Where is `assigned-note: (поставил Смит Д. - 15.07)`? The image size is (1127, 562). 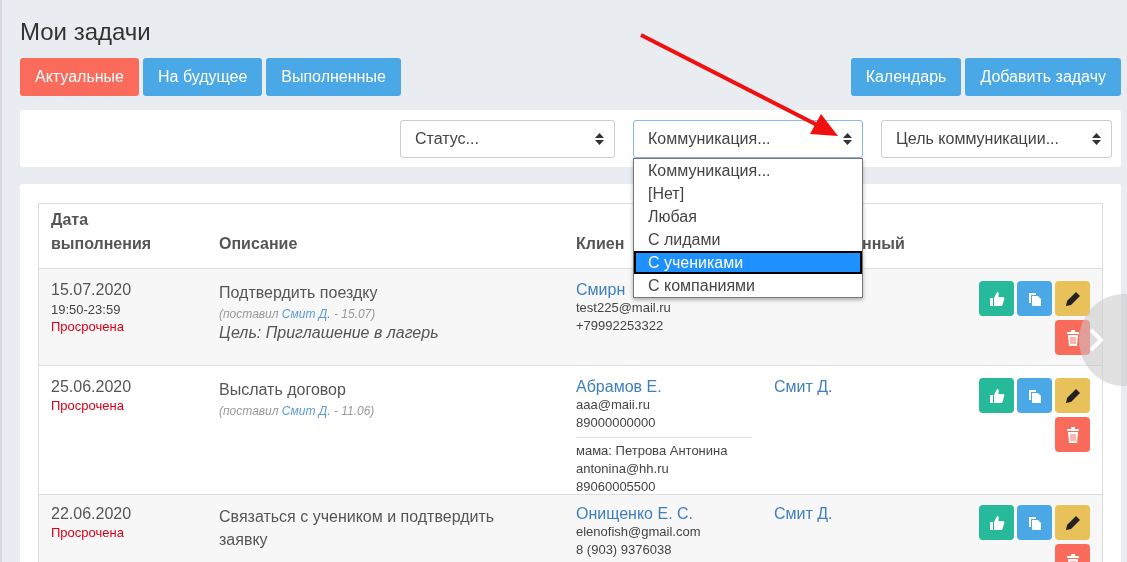 assigned-note: (поставил Смит Д. - 15.07) is located at coordinates (298, 314).